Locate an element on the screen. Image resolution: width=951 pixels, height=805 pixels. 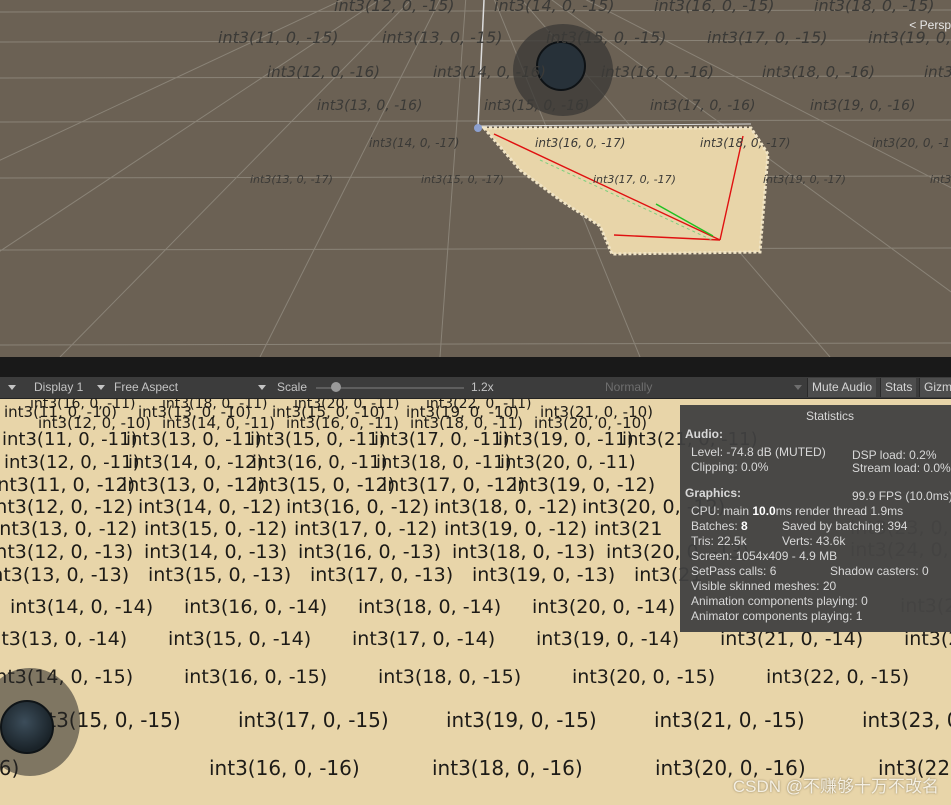
stream-load: Stream load: 0.0% is located at coordinates (901, 468).